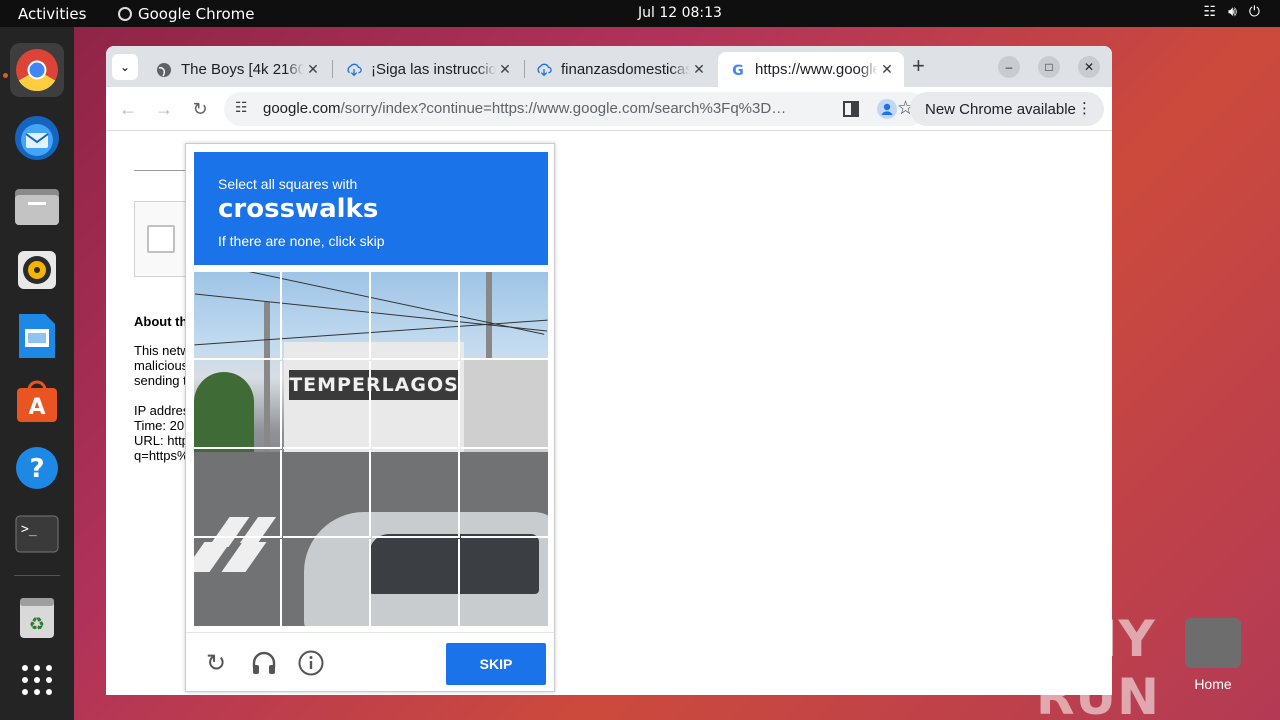 This screenshot has width=1280, height=720. Describe the element at coordinates (680, 13) in the screenshot. I see `clock: Jul 12 08:13` at that location.